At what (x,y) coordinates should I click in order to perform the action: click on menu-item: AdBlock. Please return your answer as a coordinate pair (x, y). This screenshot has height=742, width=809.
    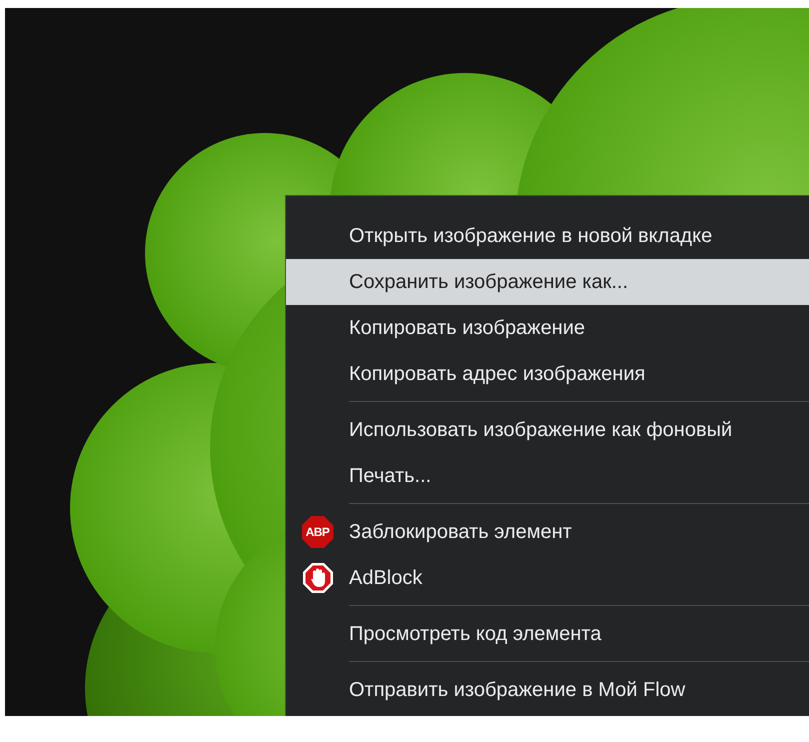
    Looking at the image, I should click on (547, 578).